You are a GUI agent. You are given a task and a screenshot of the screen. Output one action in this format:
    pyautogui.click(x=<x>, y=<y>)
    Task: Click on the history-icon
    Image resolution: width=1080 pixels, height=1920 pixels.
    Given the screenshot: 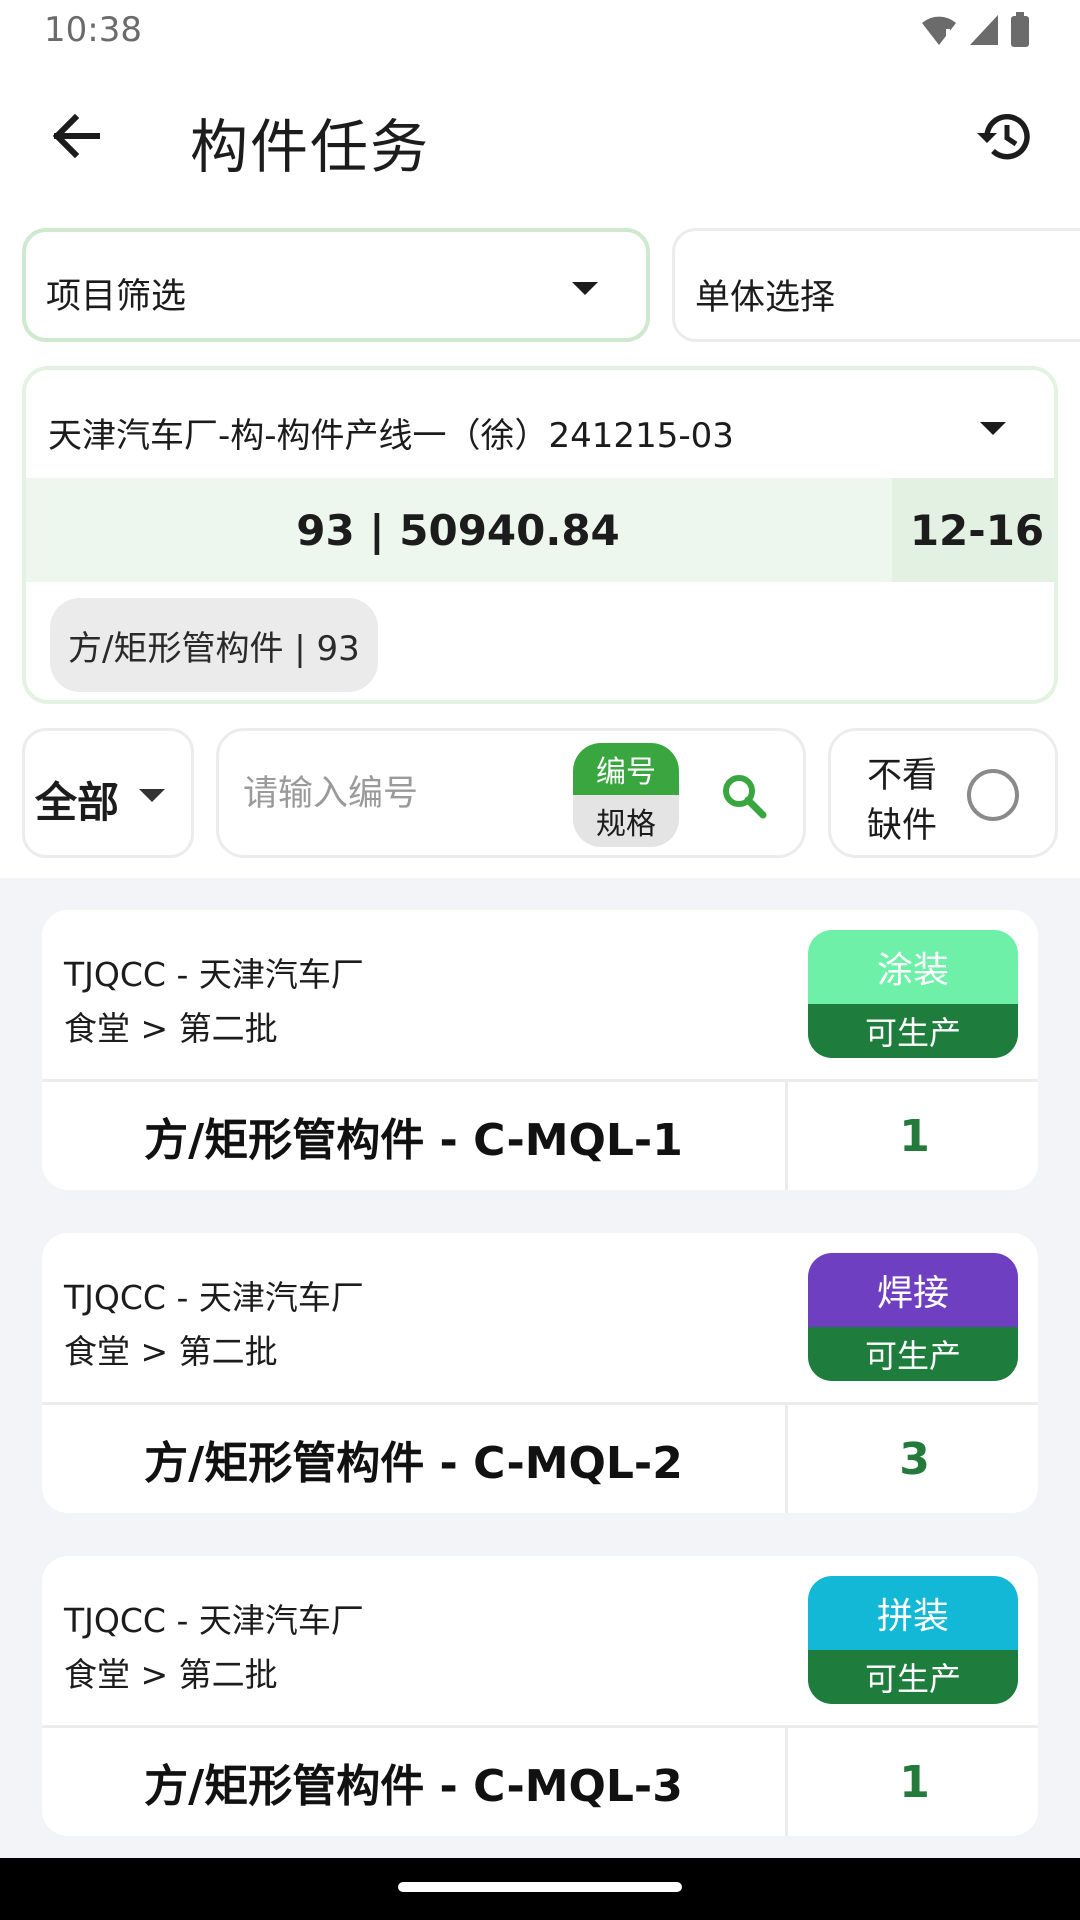 What is the action you would take?
    pyautogui.click(x=1003, y=137)
    